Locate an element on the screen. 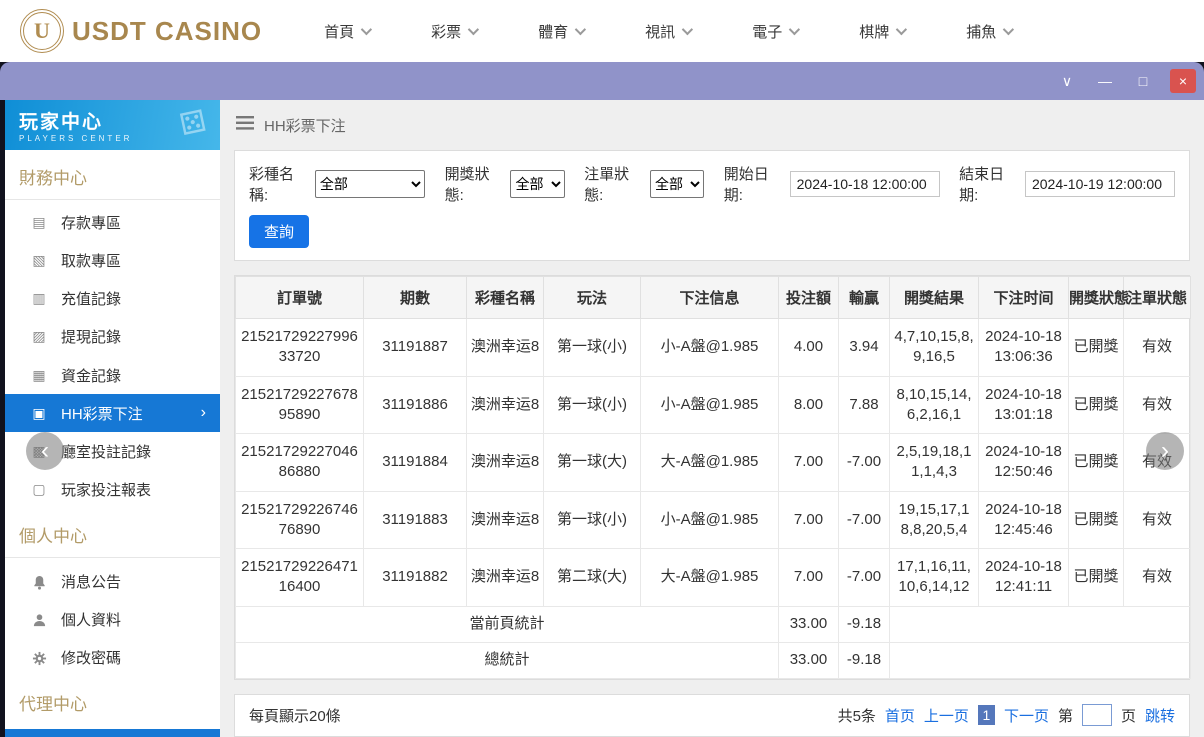 The height and width of the screenshot is (737, 1204). nav-label: 首頁 is located at coordinates (339, 32).